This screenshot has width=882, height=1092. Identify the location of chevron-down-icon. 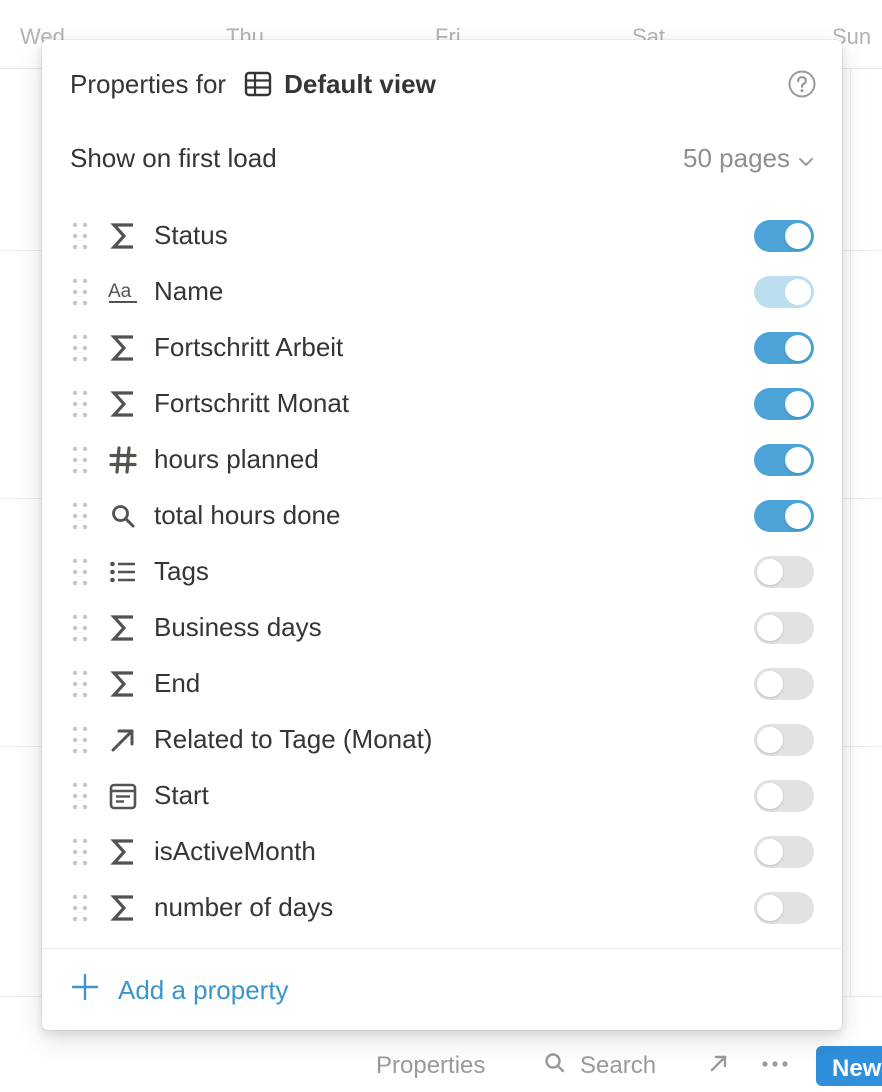
(802, 158).